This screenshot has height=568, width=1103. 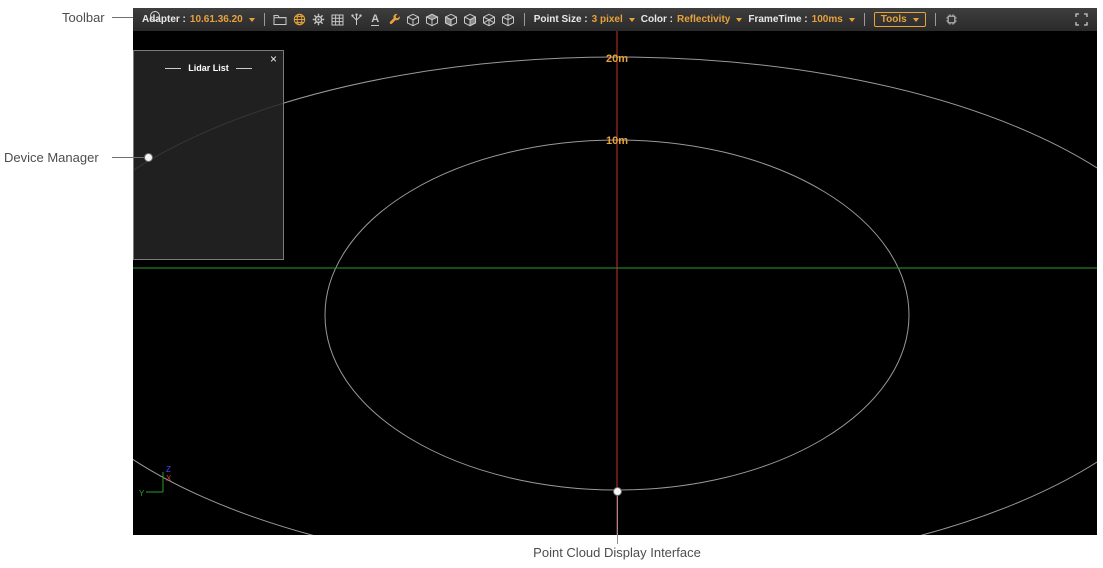 I want to click on device-tree-icon, so click(x=356, y=20).